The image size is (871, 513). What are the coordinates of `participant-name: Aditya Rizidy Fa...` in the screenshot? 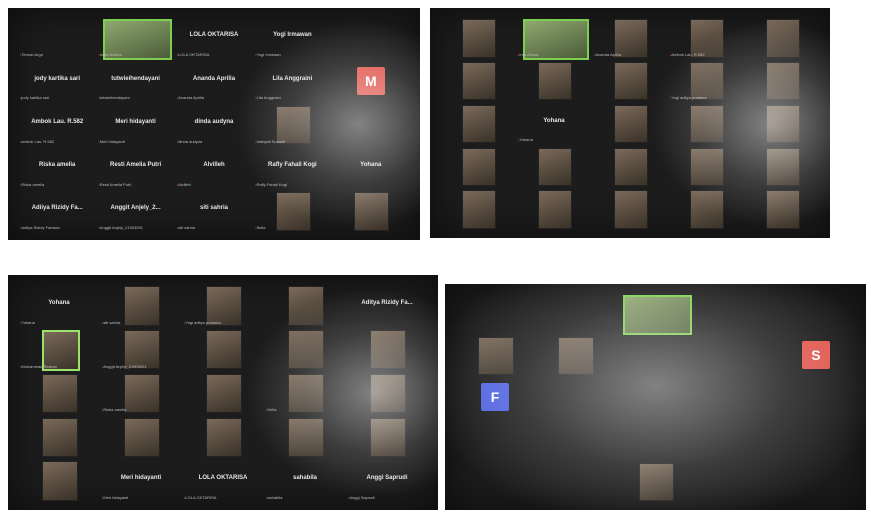 It's located at (387, 302).